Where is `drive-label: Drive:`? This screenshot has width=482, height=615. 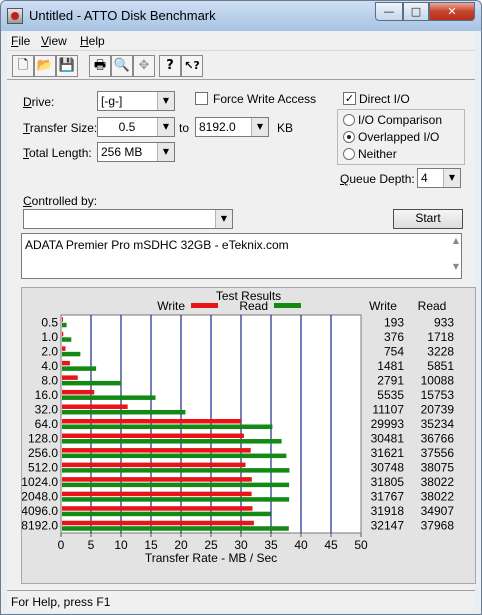
drive-label: Drive: is located at coordinates (39, 102).